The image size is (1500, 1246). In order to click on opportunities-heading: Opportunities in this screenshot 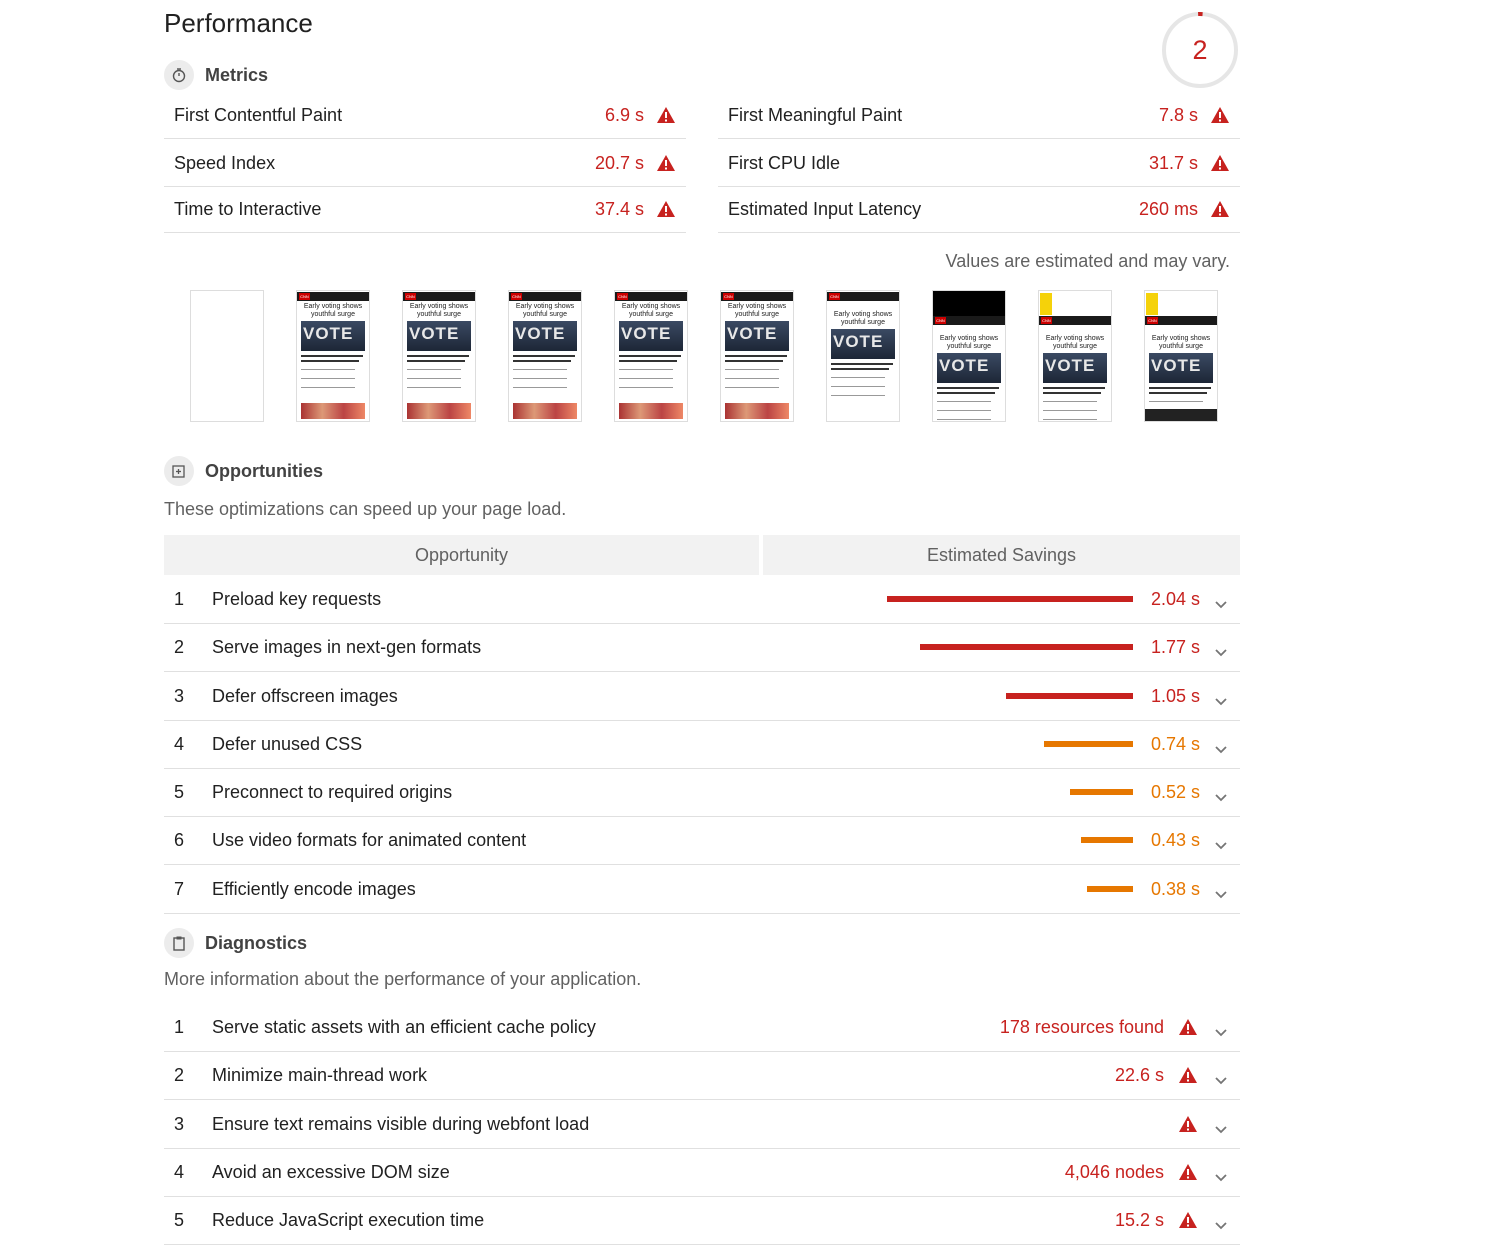, I will do `click(243, 471)`.